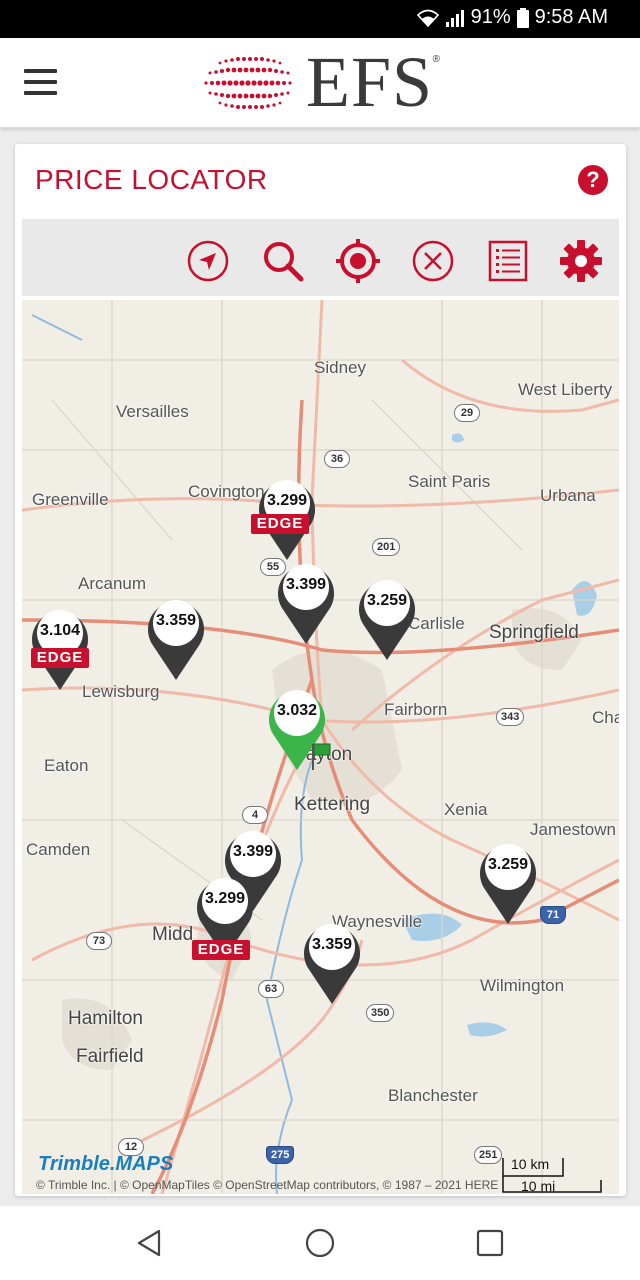 The height and width of the screenshot is (1280, 640). I want to click on map-label-wilmington: Wilmington, so click(522, 985).